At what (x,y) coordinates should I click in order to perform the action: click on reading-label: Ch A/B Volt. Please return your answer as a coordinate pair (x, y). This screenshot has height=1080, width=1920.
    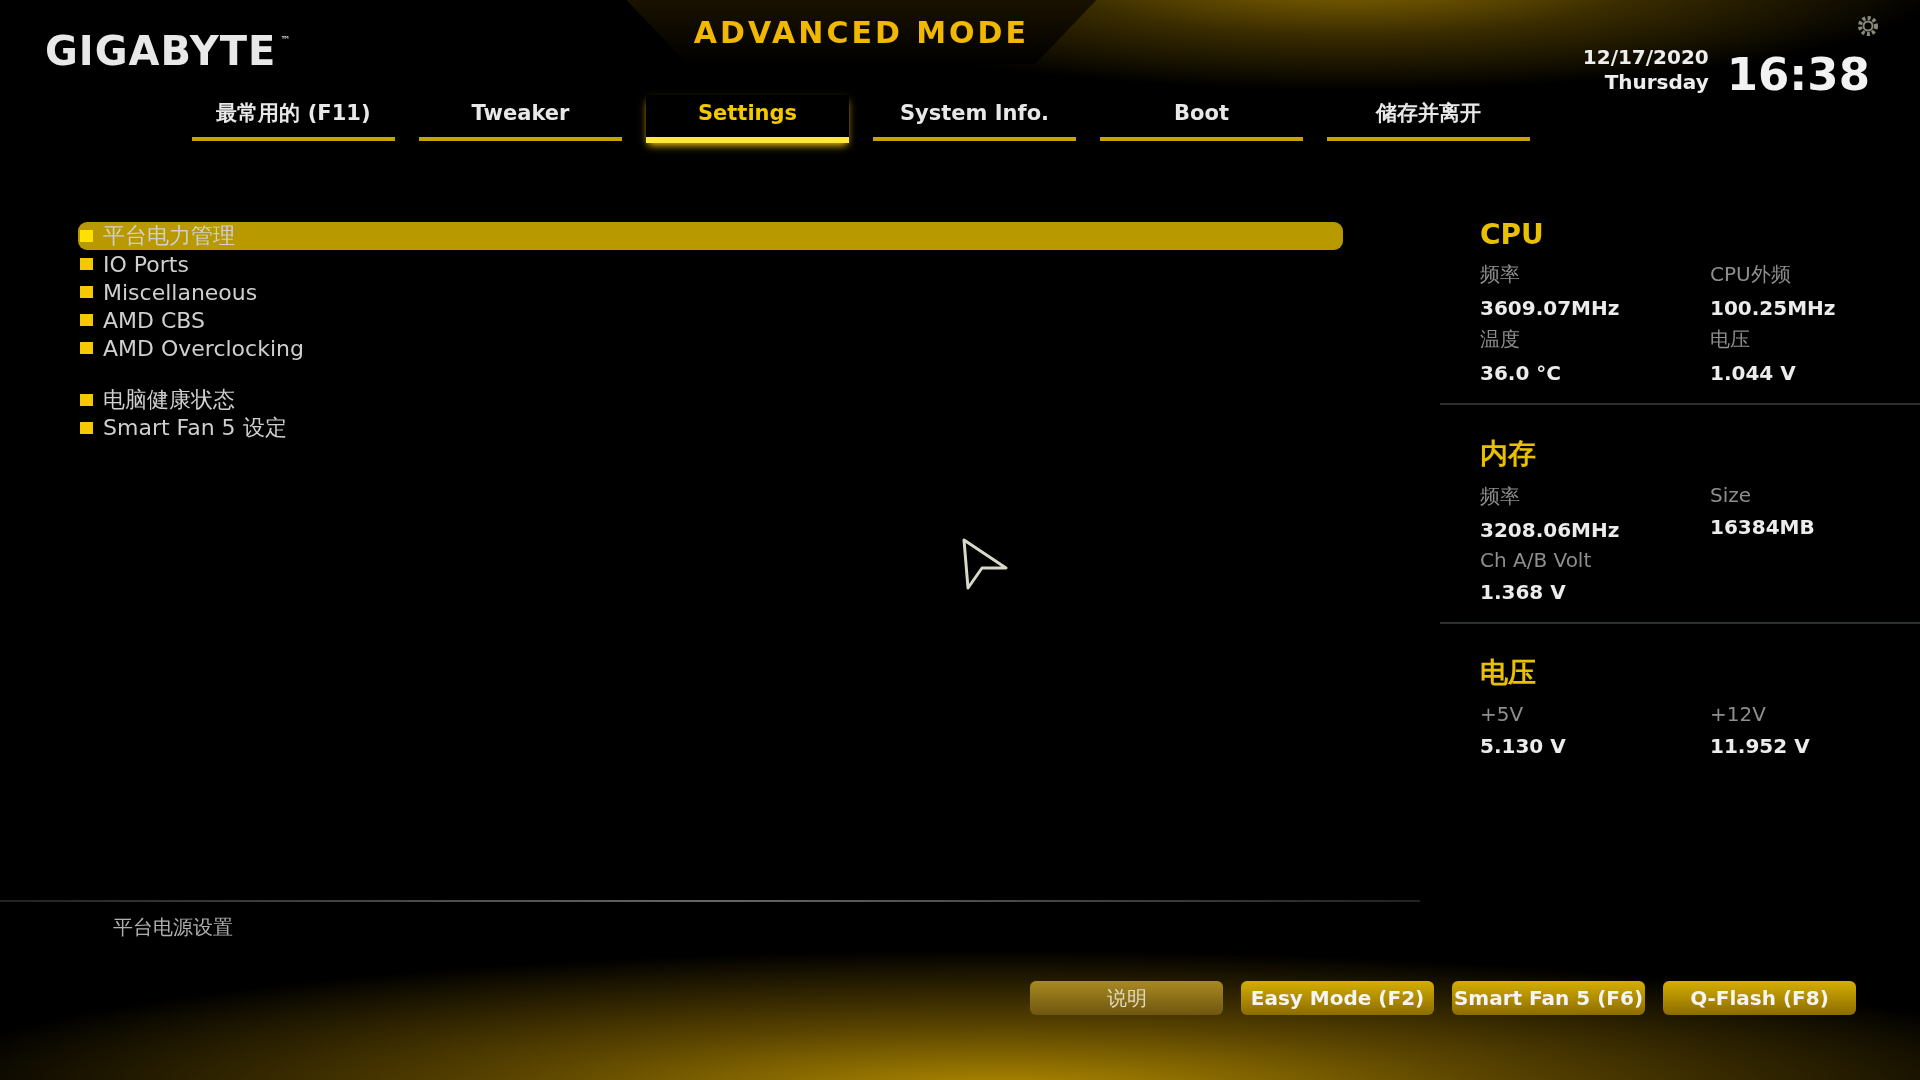
    Looking at the image, I should click on (1536, 560).